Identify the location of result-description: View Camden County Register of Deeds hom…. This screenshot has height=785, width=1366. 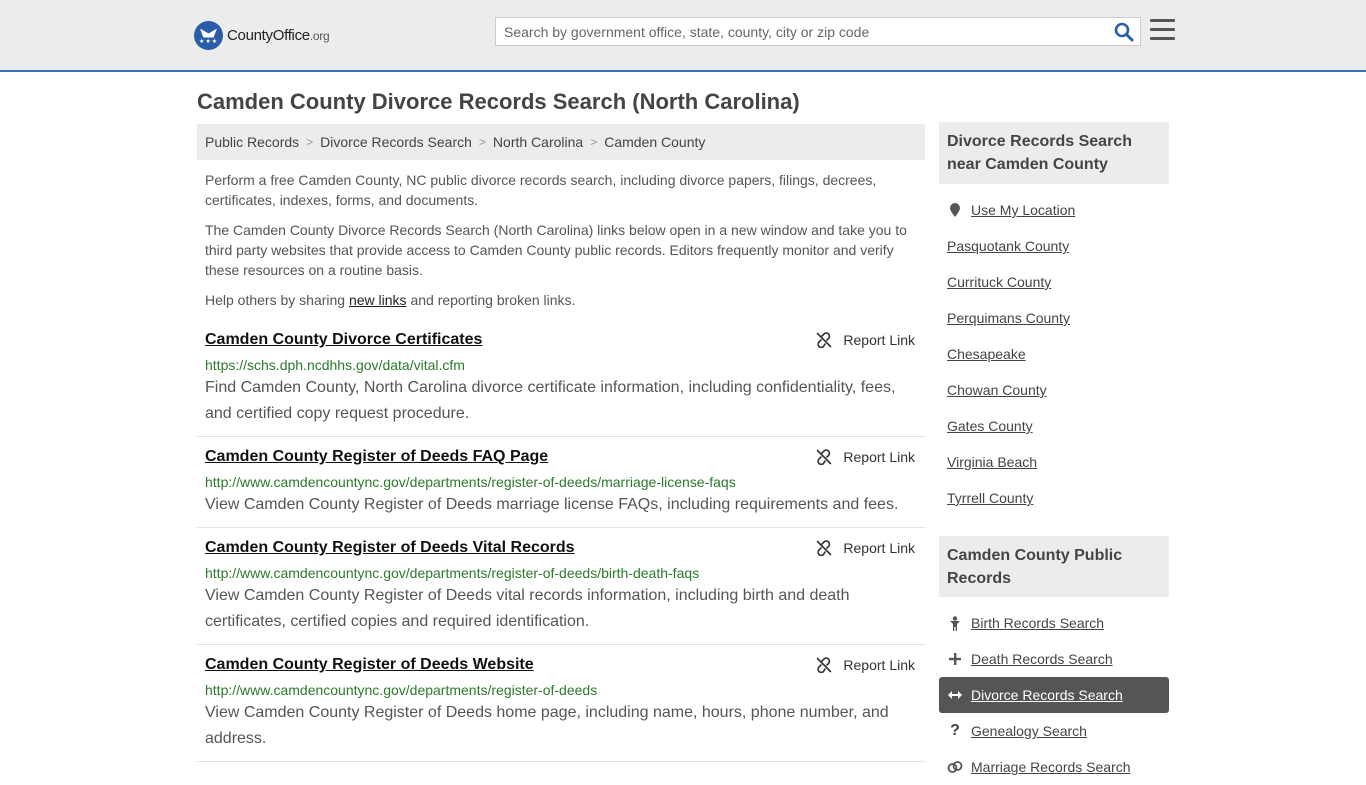
(547, 725).